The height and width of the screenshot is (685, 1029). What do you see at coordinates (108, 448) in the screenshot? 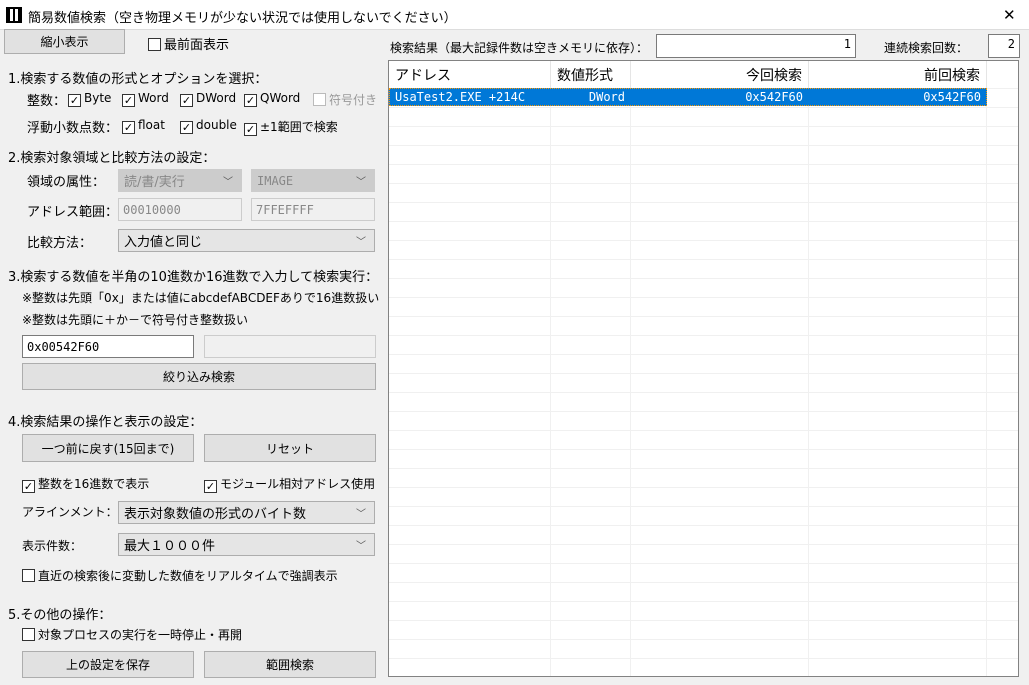
I see `undo-button: 一つ前に戻す(15回まで)` at bounding box center [108, 448].